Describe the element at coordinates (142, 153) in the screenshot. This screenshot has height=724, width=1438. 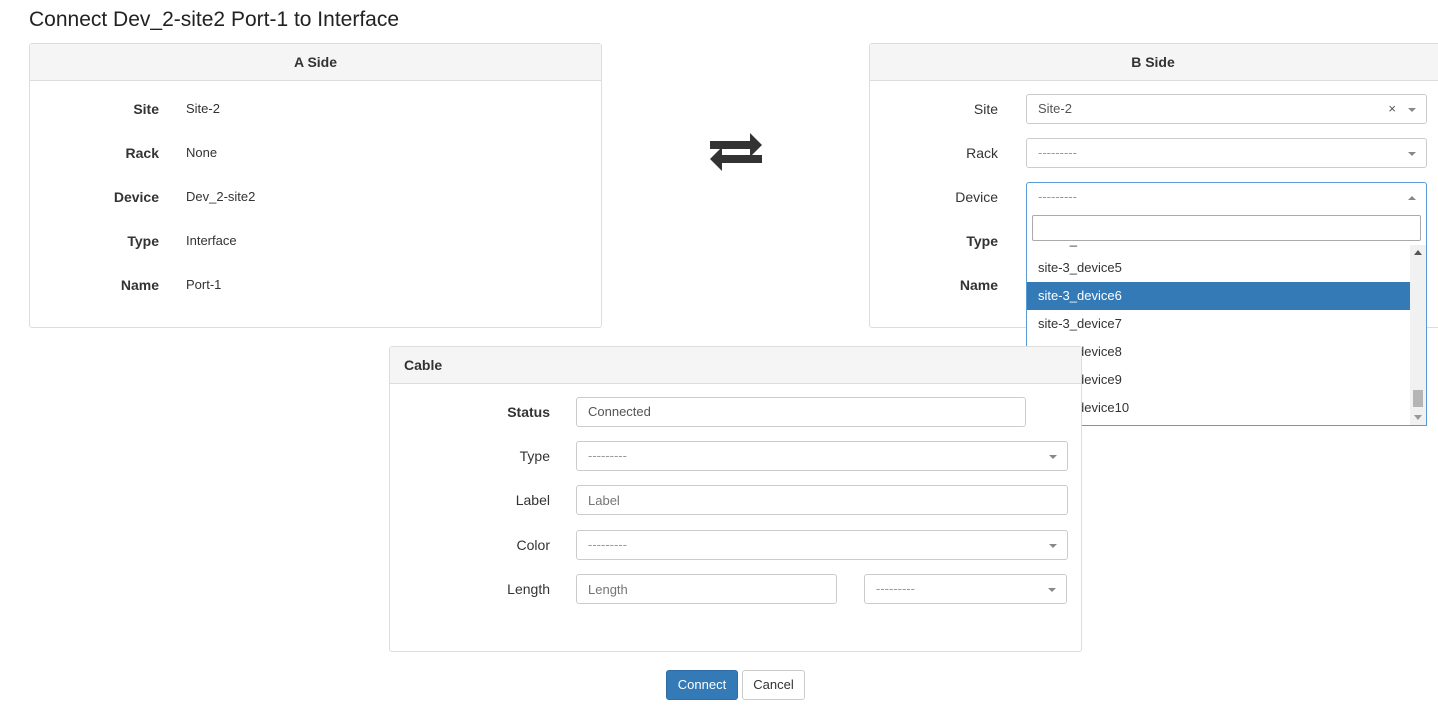
I see `a-side-rack-label: Rack` at that location.